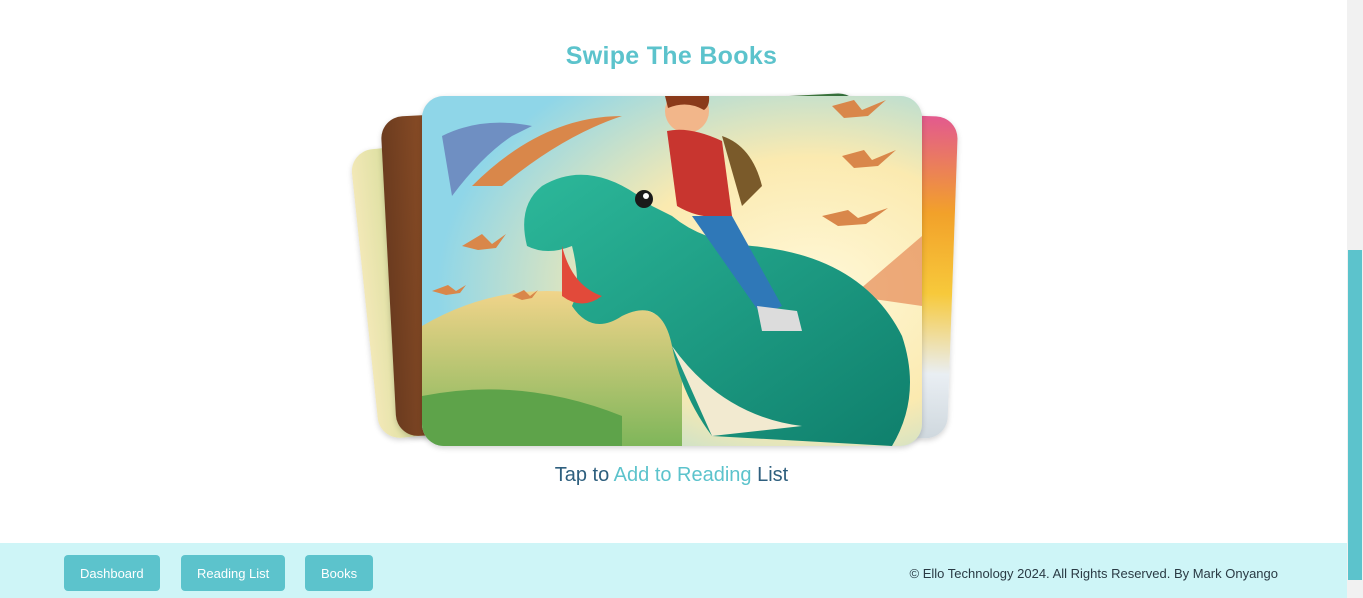  Describe the element at coordinates (584, 475) in the screenshot. I see `caption-prefix: Tap to` at that location.